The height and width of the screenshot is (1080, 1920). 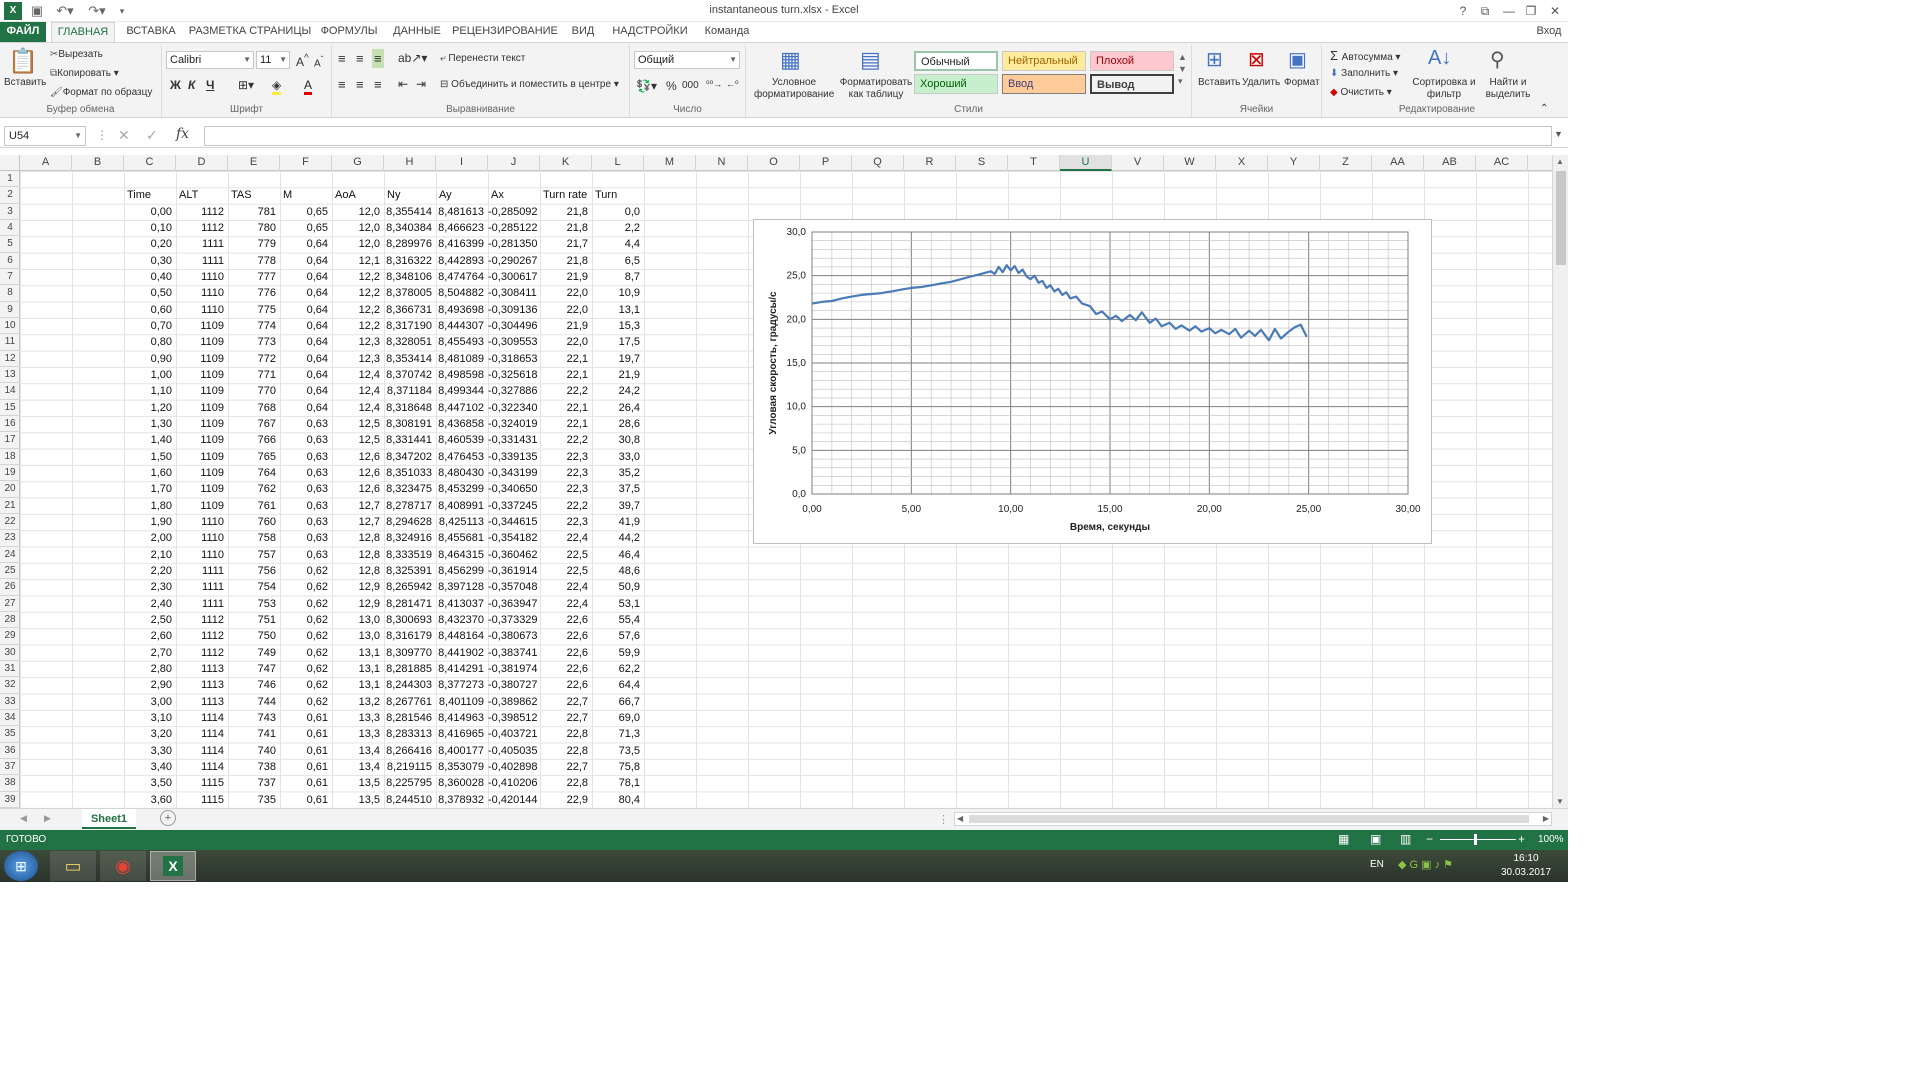 What do you see at coordinates (150, 555) in the screenshot?
I see `data-cell: 2,10` at bounding box center [150, 555].